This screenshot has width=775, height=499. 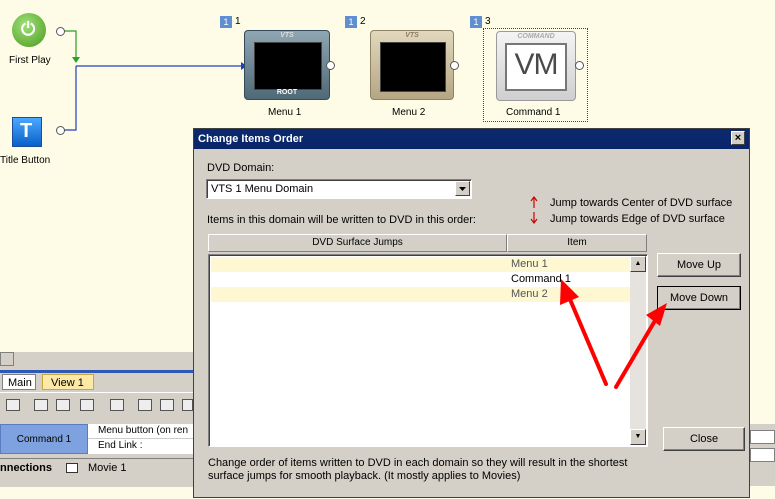 I want to click on command1-caption-top: COMMAND, so click(x=536, y=36).